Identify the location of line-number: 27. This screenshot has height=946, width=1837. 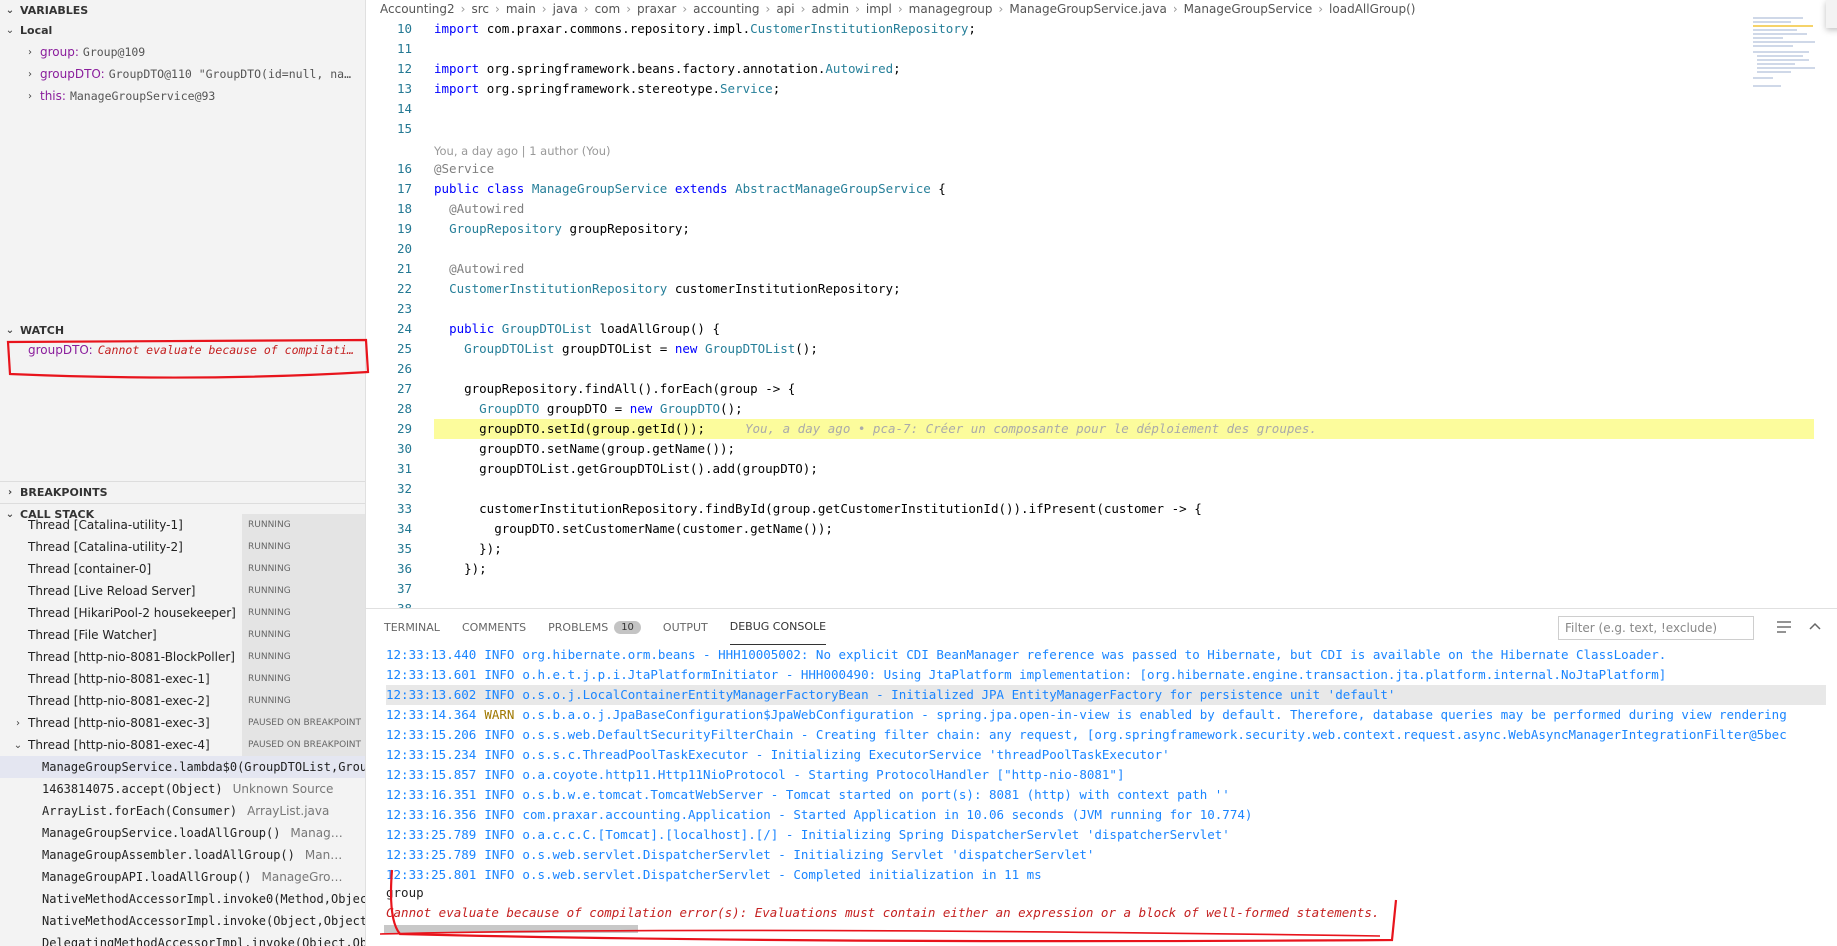
(394, 389).